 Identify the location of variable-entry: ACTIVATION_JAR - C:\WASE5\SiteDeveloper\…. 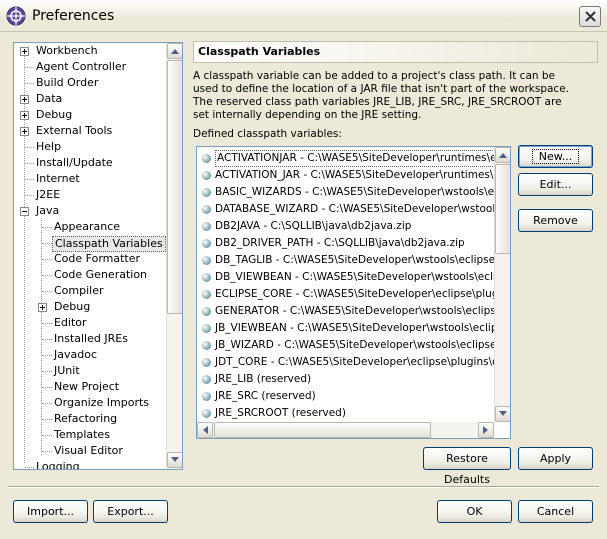
(360, 175).